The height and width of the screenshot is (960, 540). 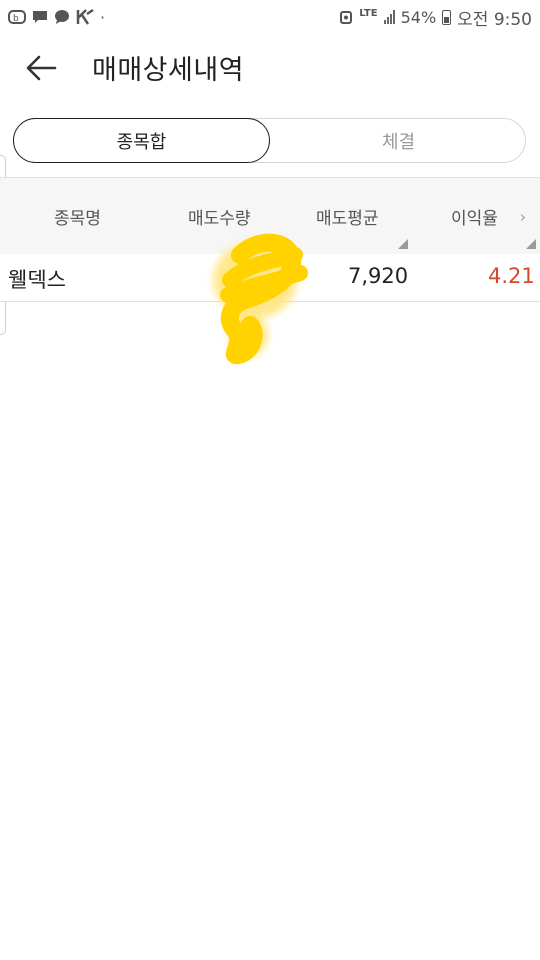 I want to click on app-k-icon, so click(x=85, y=17).